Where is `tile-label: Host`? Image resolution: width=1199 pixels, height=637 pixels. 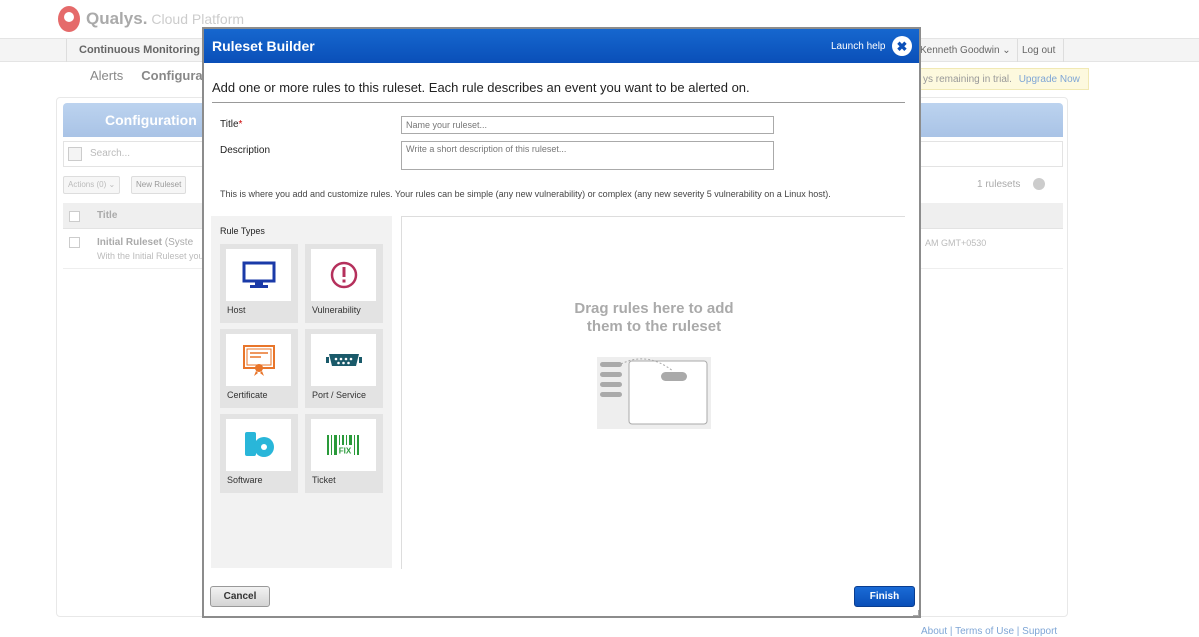
tile-label: Host is located at coordinates (236, 310).